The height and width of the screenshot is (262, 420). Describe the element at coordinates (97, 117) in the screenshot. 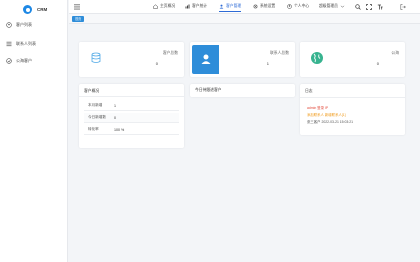

I see `row-key: 今日新增数` at that location.